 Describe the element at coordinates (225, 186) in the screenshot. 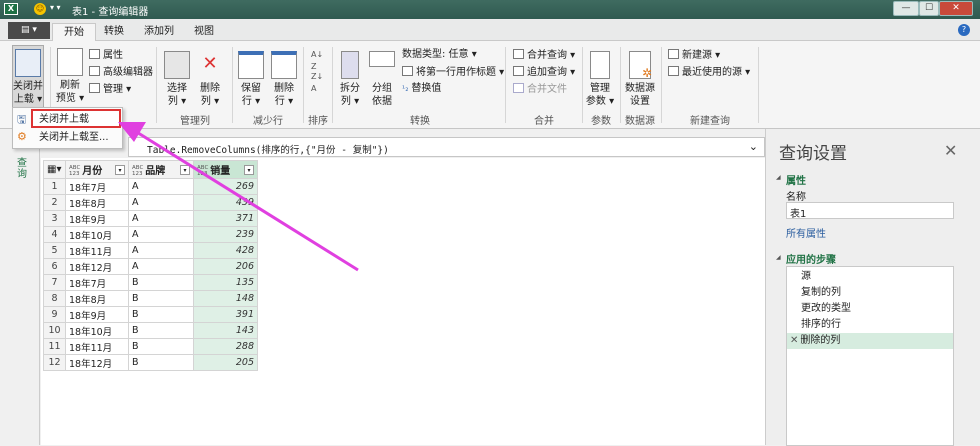

I see `cell-sales: 269` at that location.